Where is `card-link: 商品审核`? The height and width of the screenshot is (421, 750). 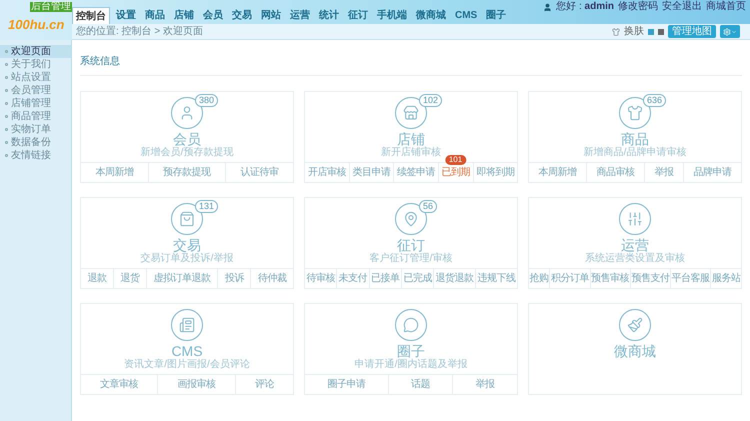 card-link: 商品审核 is located at coordinates (615, 172).